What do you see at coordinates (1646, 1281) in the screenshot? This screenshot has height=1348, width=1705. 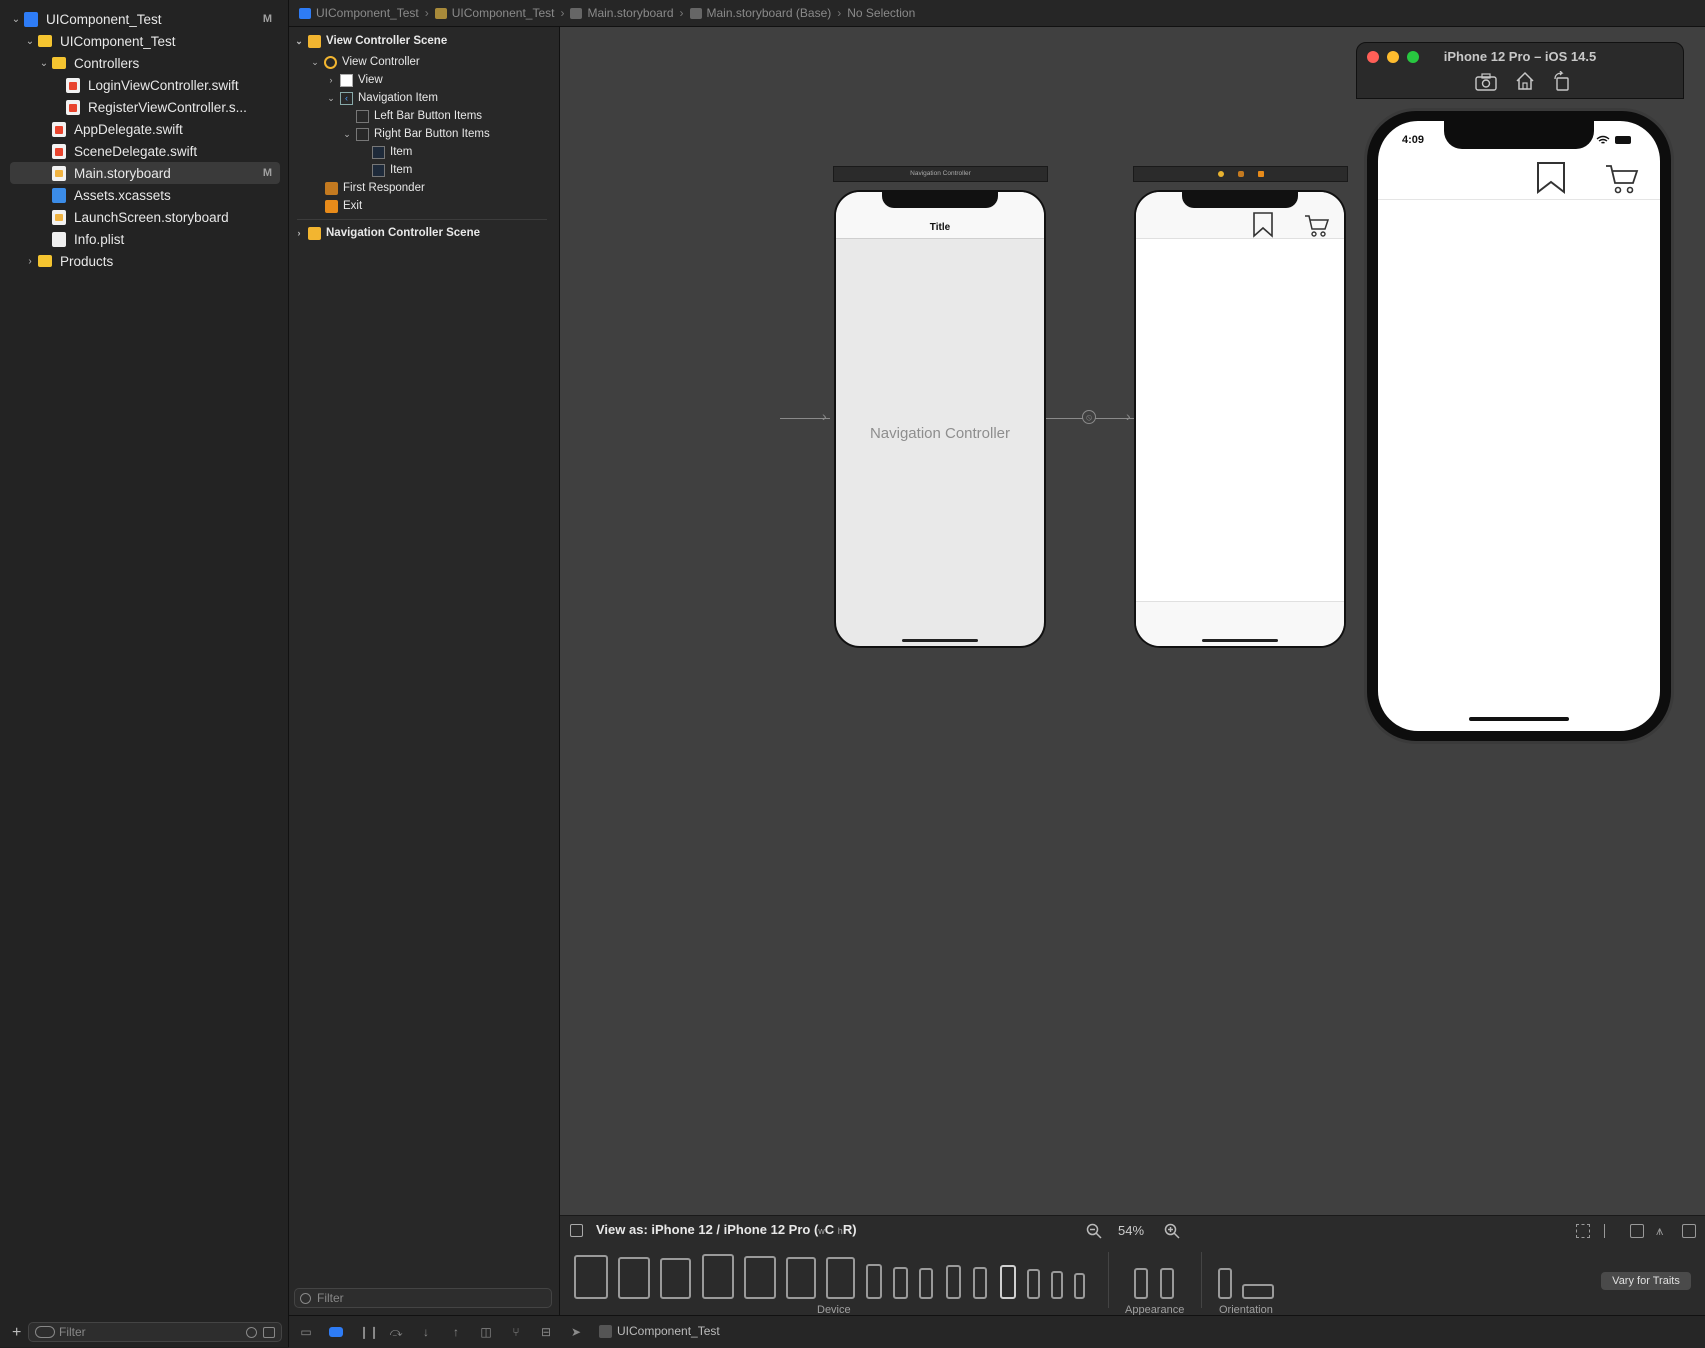 I see `vary-for-traits-button: Vary for Traits` at bounding box center [1646, 1281].